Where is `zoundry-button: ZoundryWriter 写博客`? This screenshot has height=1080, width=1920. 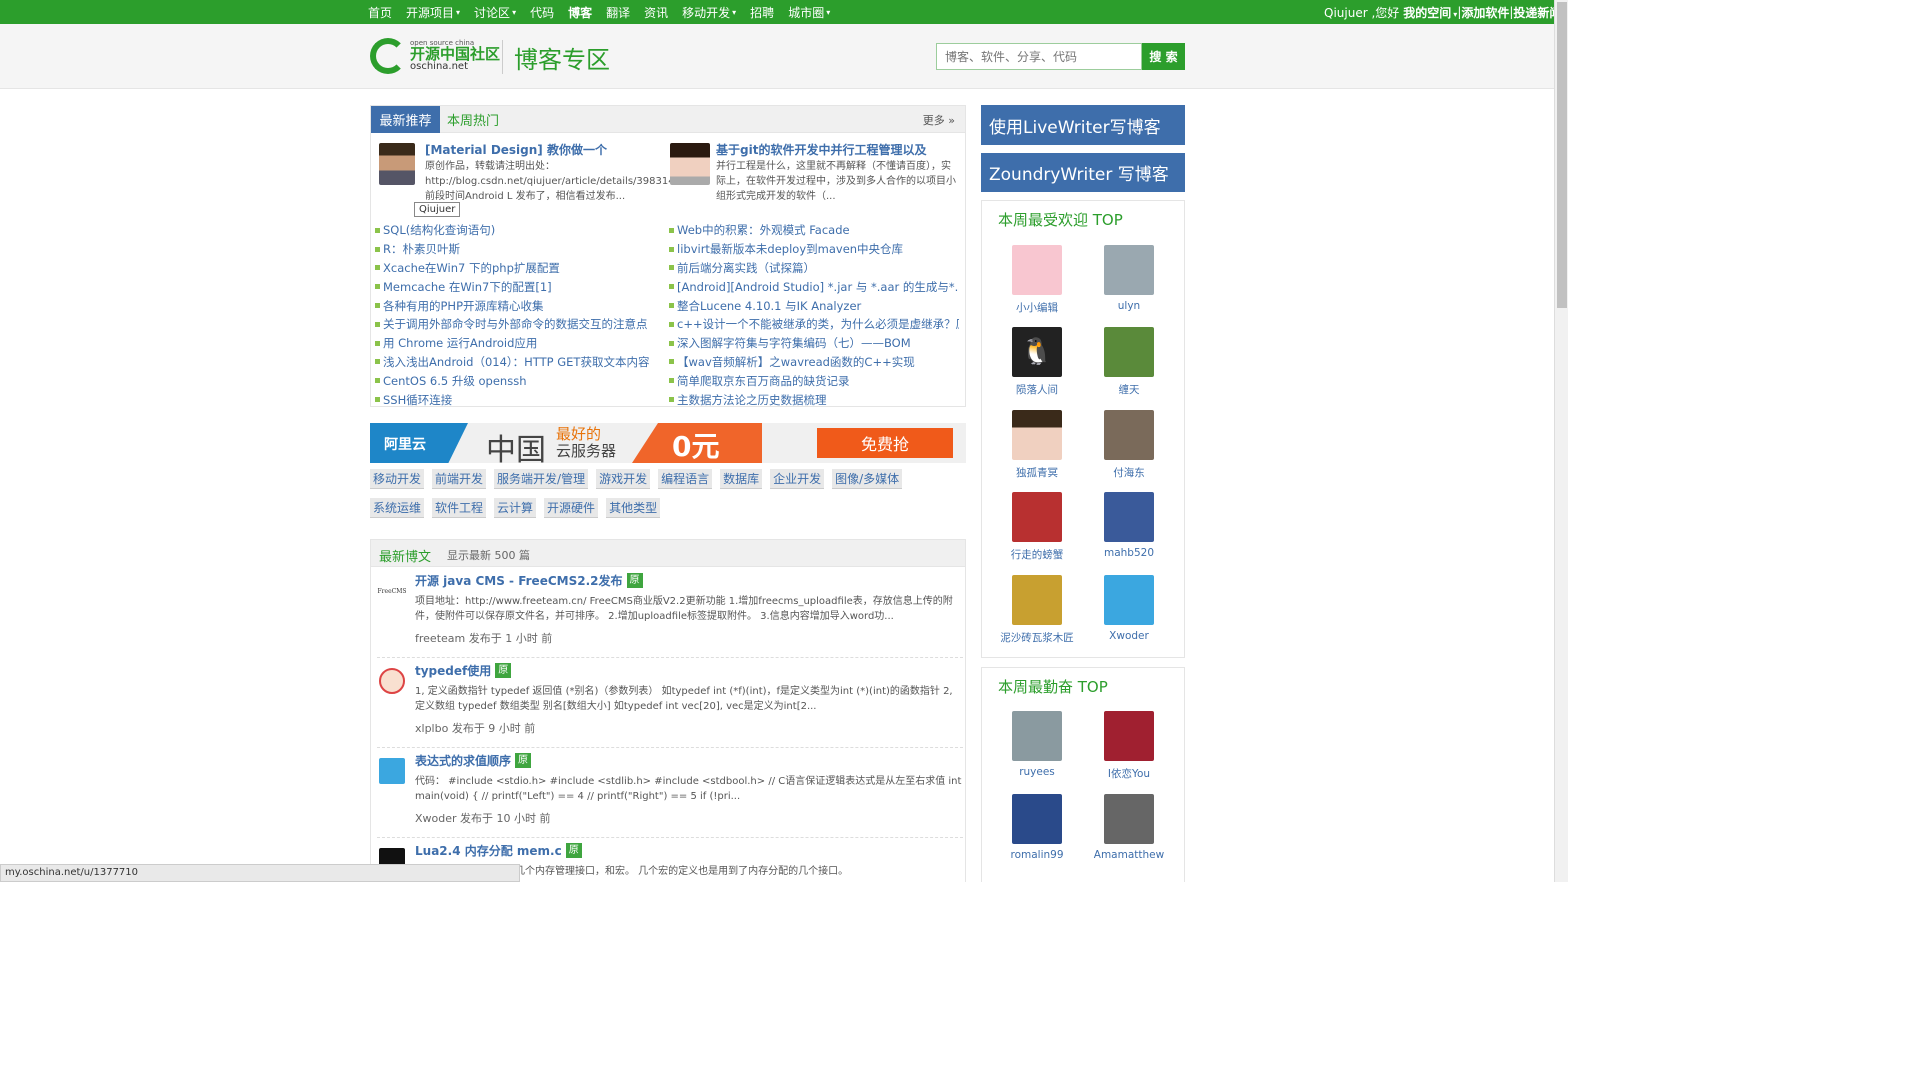 zoundry-button: ZoundryWriter 写博客 is located at coordinates (1083, 172).